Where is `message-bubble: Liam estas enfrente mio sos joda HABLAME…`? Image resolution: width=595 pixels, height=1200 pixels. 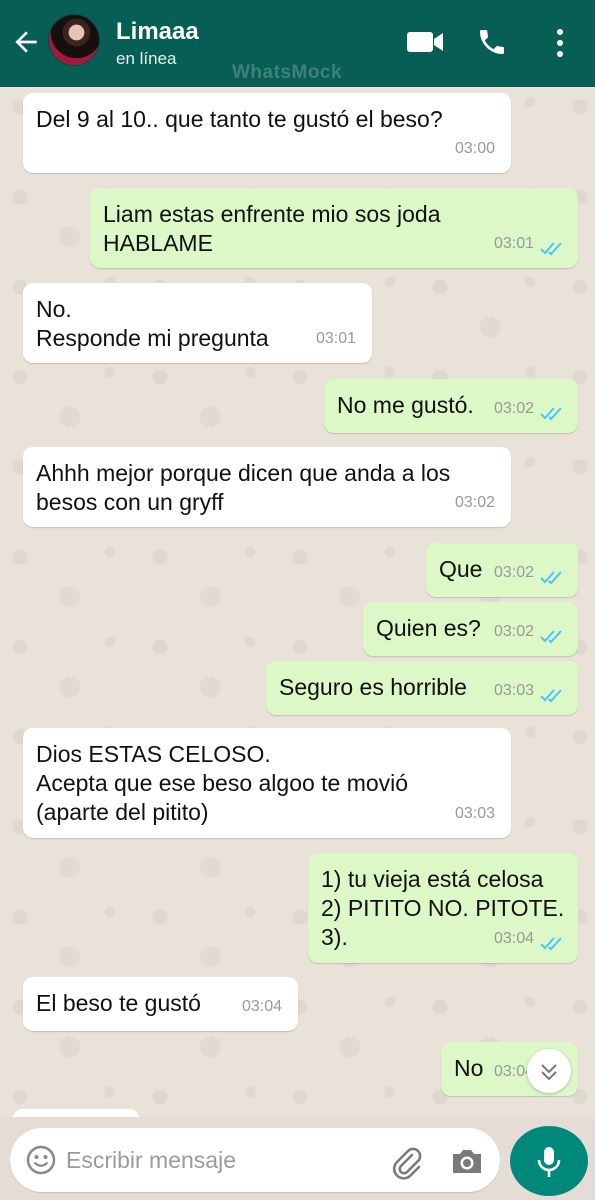 message-bubble: Liam estas enfrente mio sos joda HABLAME… is located at coordinates (334, 228).